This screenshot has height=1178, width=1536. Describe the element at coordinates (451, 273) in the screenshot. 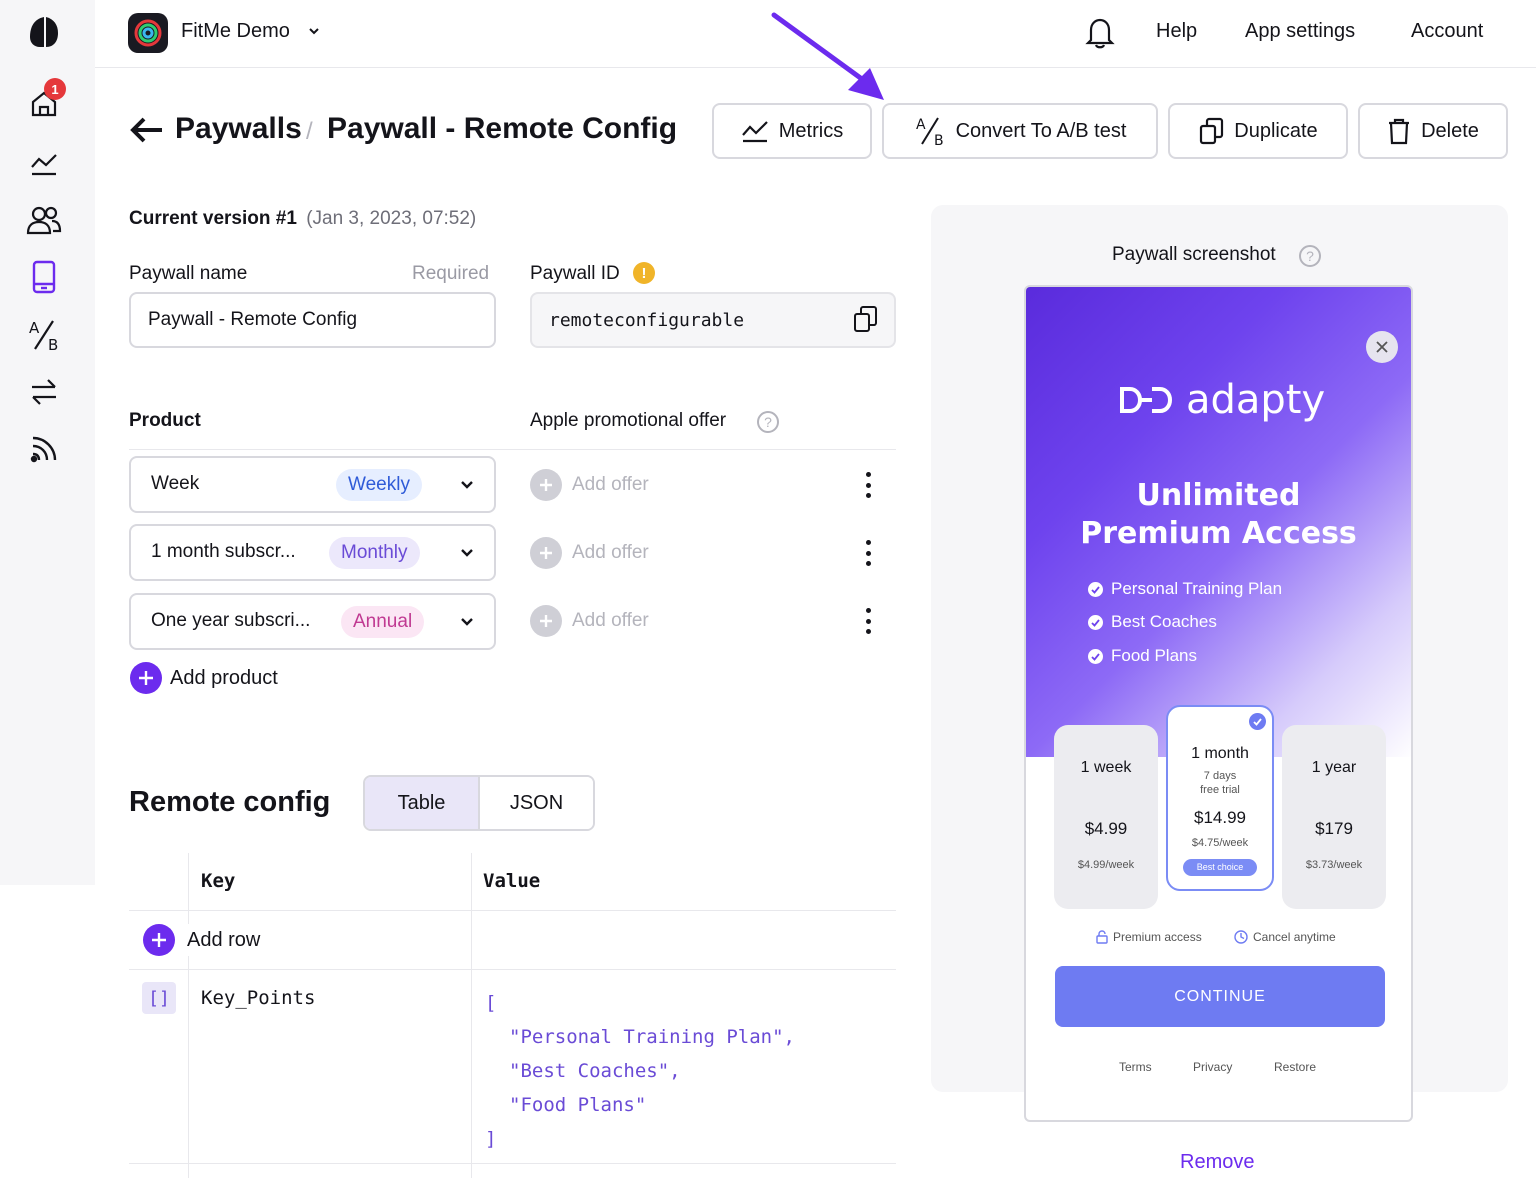

I see `required-label: Required` at that location.